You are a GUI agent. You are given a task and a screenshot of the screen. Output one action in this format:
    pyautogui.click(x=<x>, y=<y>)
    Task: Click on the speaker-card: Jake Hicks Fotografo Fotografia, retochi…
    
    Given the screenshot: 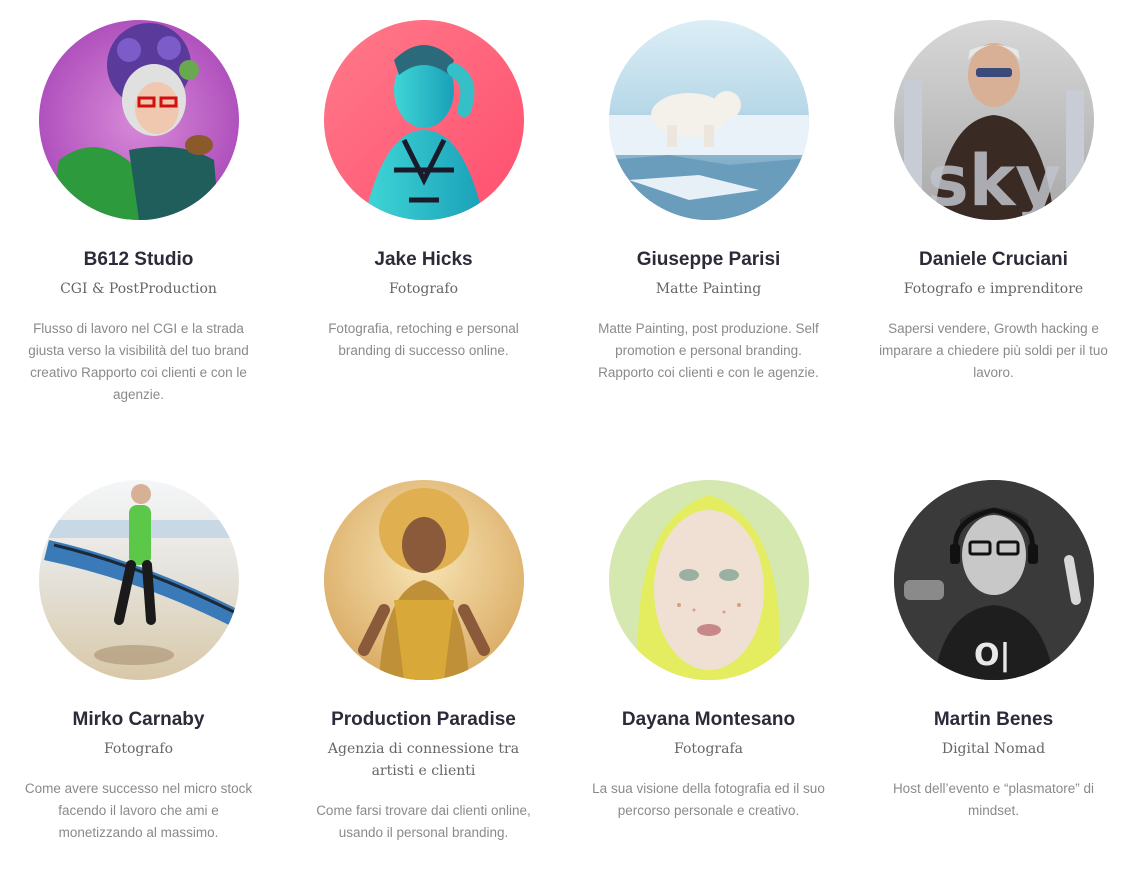 What is the action you would take?
    pyautogui.click(x=423, y=191)
    